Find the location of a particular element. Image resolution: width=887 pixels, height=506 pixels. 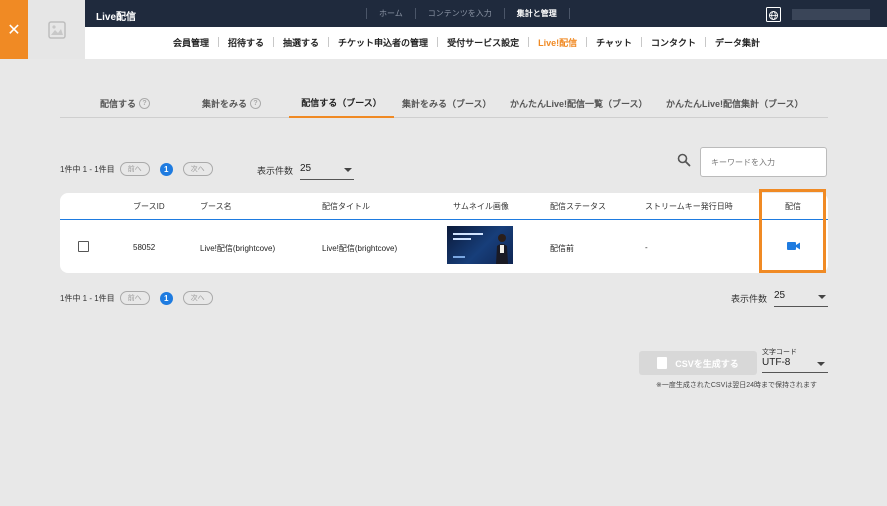

document-icon is located at coordinates (662, 363).